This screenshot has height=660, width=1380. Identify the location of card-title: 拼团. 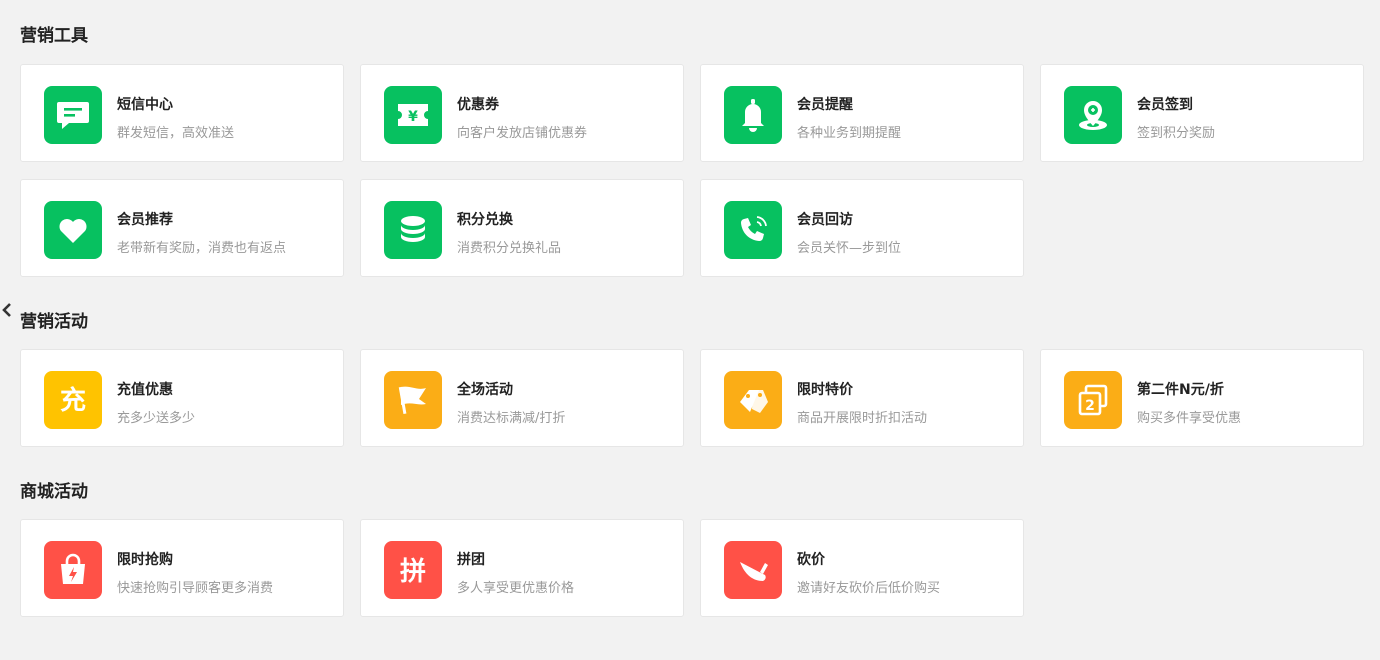
(471, 560).